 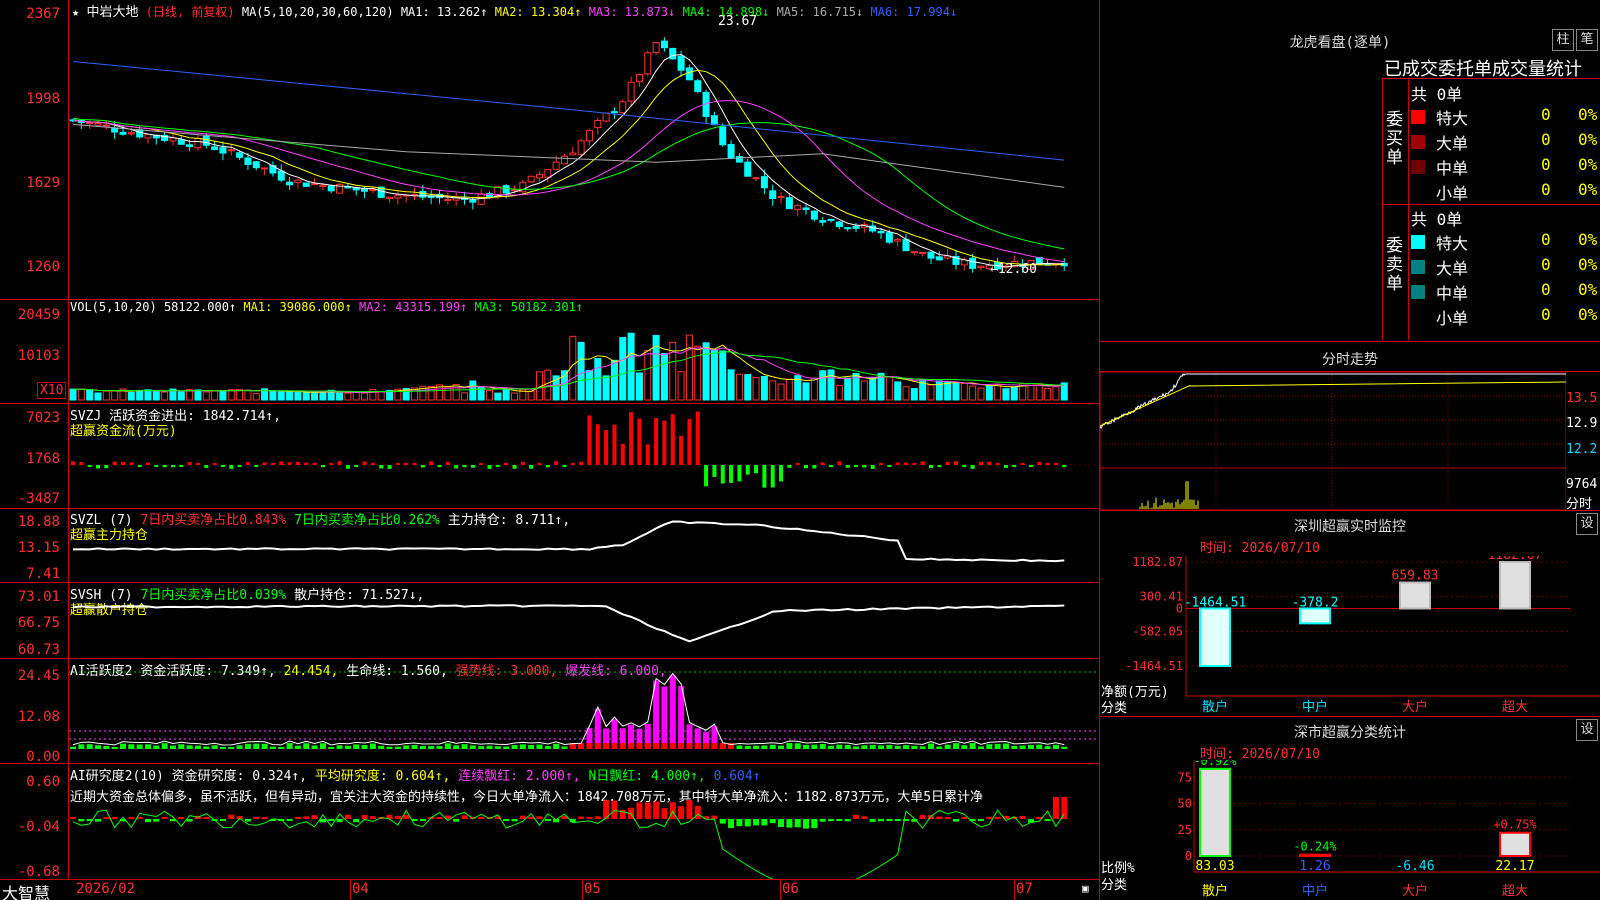 I want to click on sz-monitor-settings-button: 设, so click(x=1587, y=524).